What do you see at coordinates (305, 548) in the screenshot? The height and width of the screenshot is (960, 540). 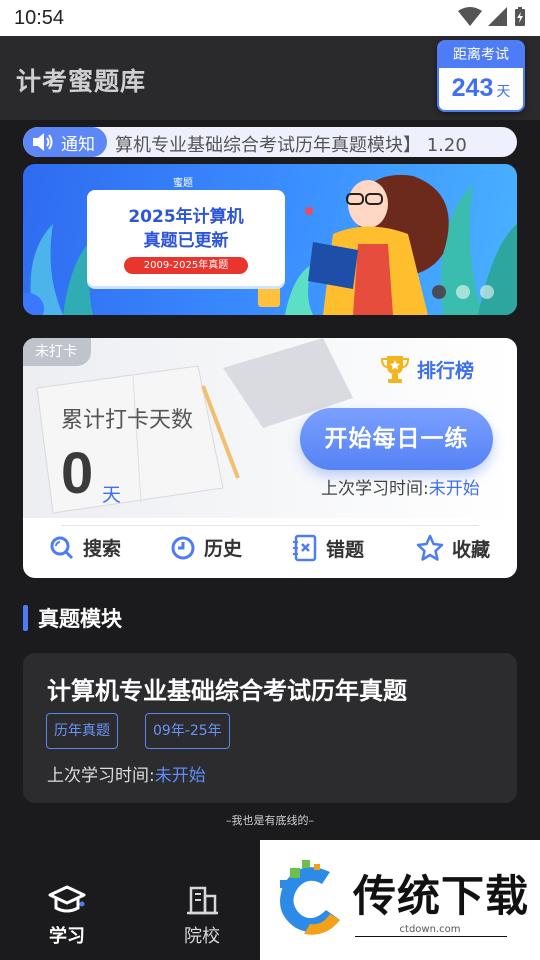 I see `wrong-notebook-icon` at bounding box center [305, 548].